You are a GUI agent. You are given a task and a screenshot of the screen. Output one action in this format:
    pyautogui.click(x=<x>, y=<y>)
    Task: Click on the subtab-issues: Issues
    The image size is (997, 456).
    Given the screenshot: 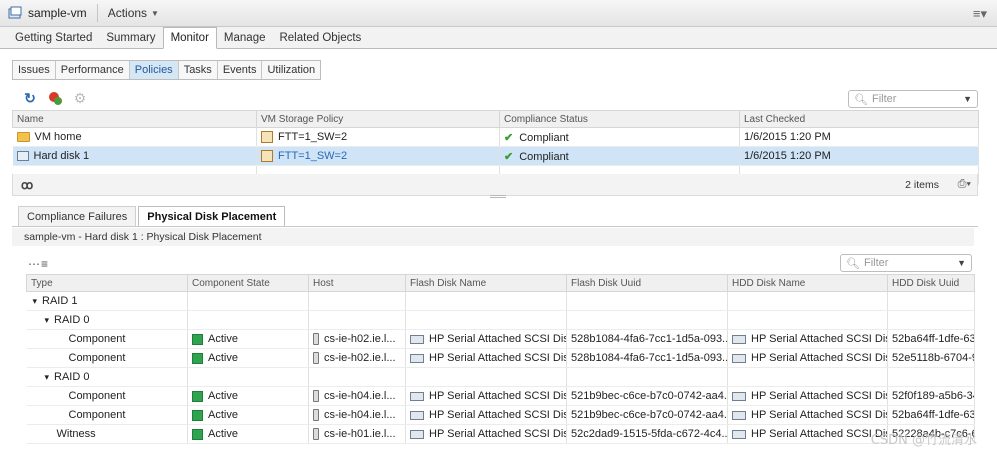 What is the action you would take?
    pyautogui.click(x=34, y=70)
    